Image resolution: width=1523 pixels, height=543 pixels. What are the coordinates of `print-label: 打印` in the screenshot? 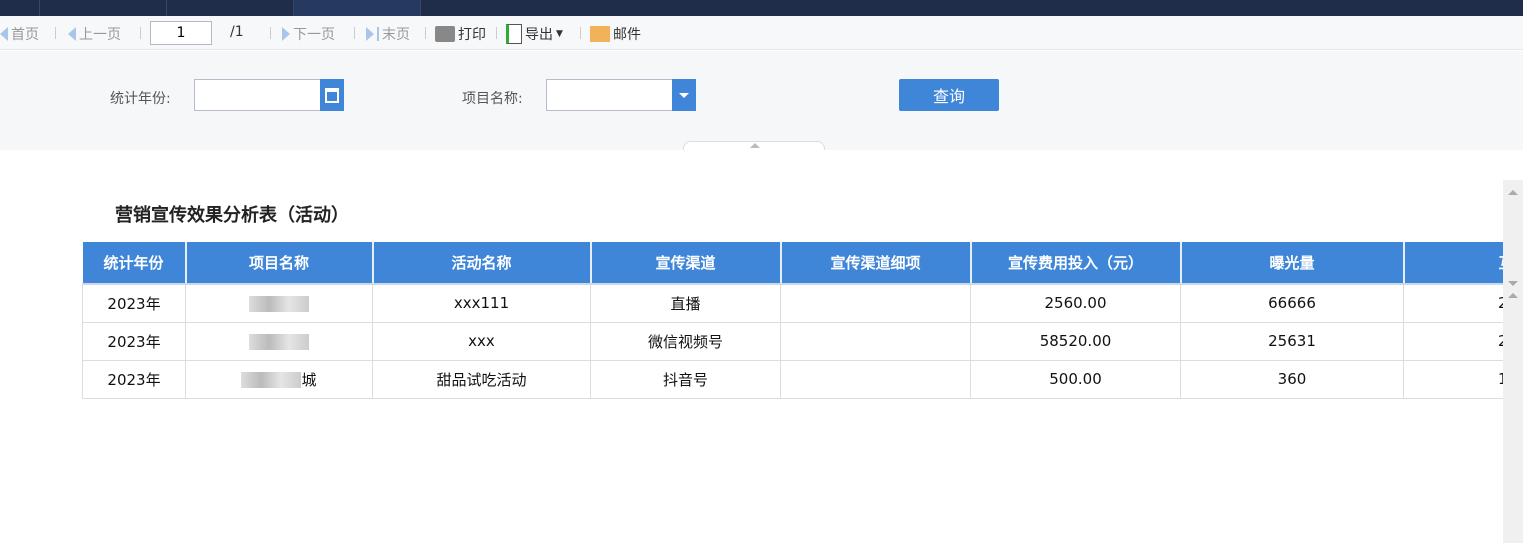 It's located at (472, 35).